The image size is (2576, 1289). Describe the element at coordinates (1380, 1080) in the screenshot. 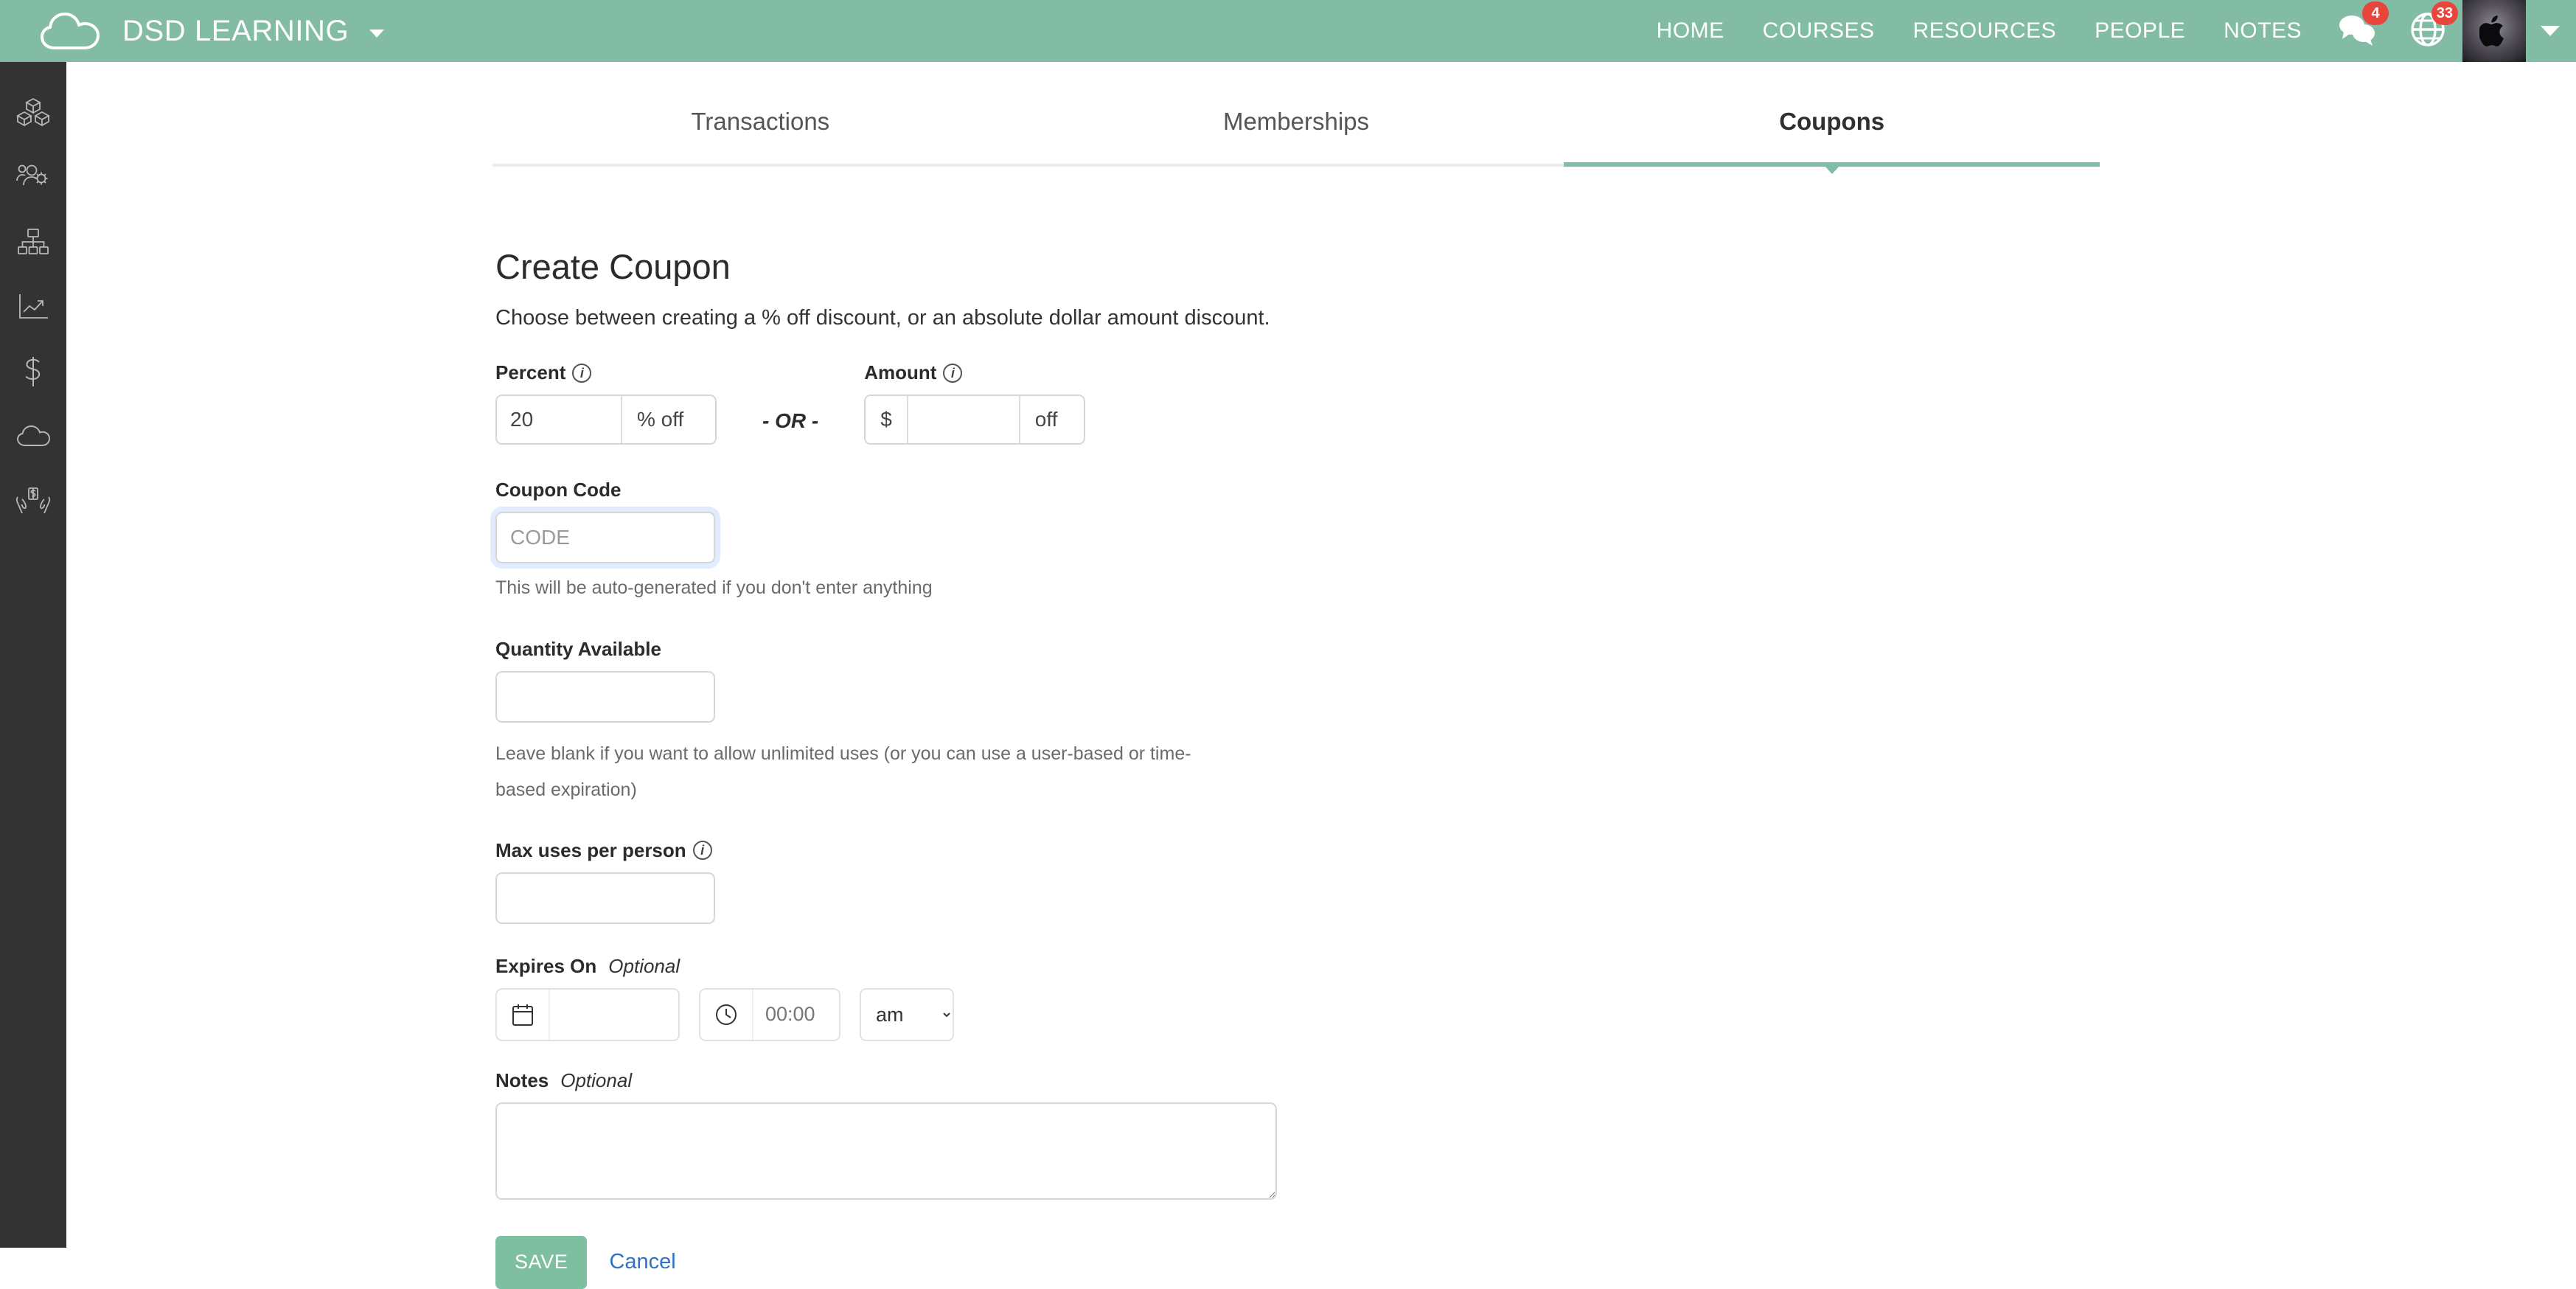

I see `notes-label-row: Notes Optional` at that location.